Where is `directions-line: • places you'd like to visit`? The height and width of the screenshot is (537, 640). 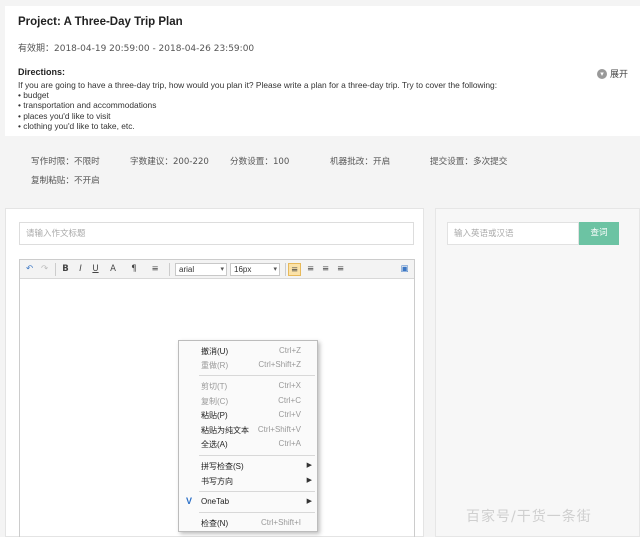 directions-line: • places you'd like to visit is located at coordinates (64, 115).